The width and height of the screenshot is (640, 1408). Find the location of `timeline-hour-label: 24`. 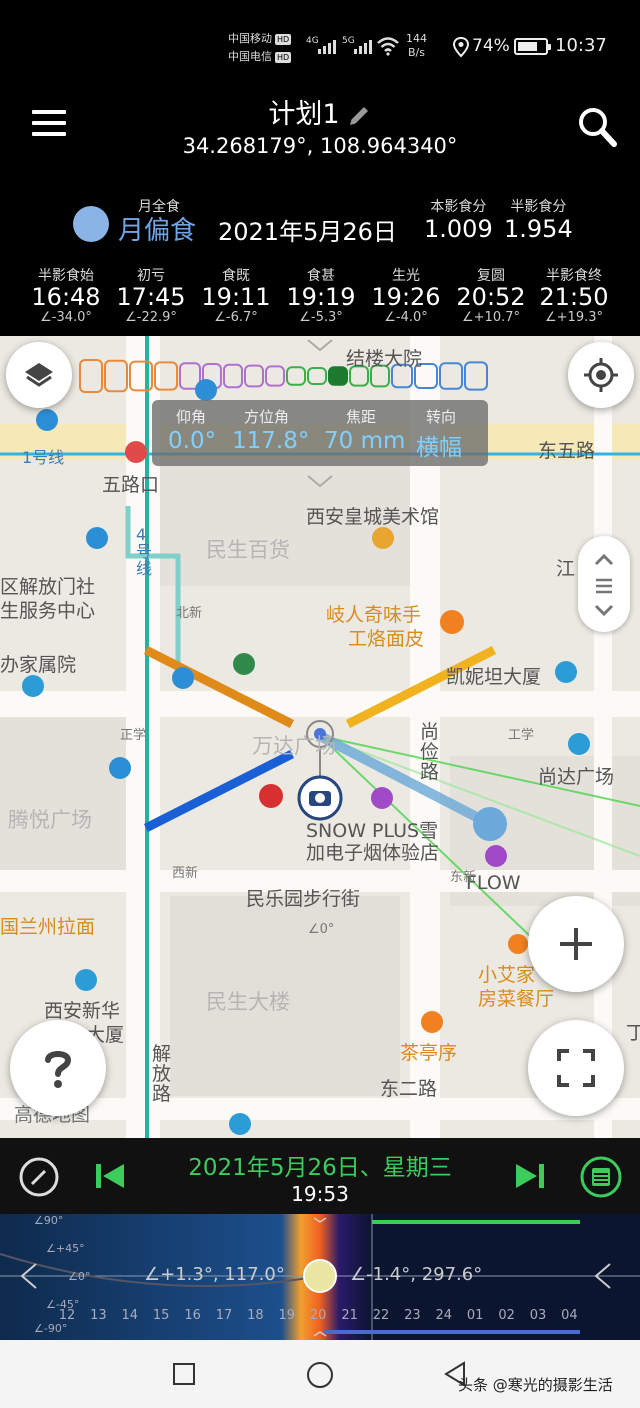

timeline-hour-label: 24 is located at coordinates (444, 1315).